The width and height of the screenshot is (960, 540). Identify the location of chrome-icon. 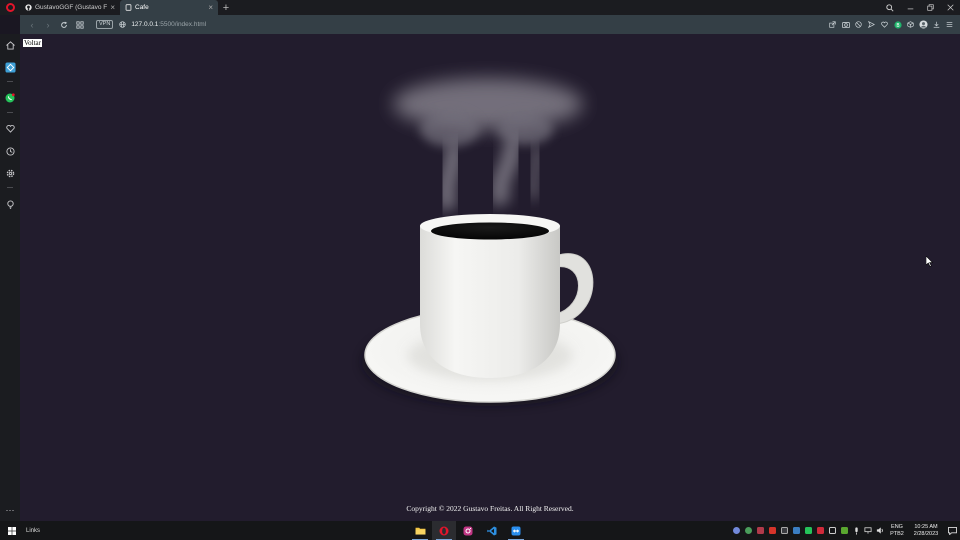
(748, 530).